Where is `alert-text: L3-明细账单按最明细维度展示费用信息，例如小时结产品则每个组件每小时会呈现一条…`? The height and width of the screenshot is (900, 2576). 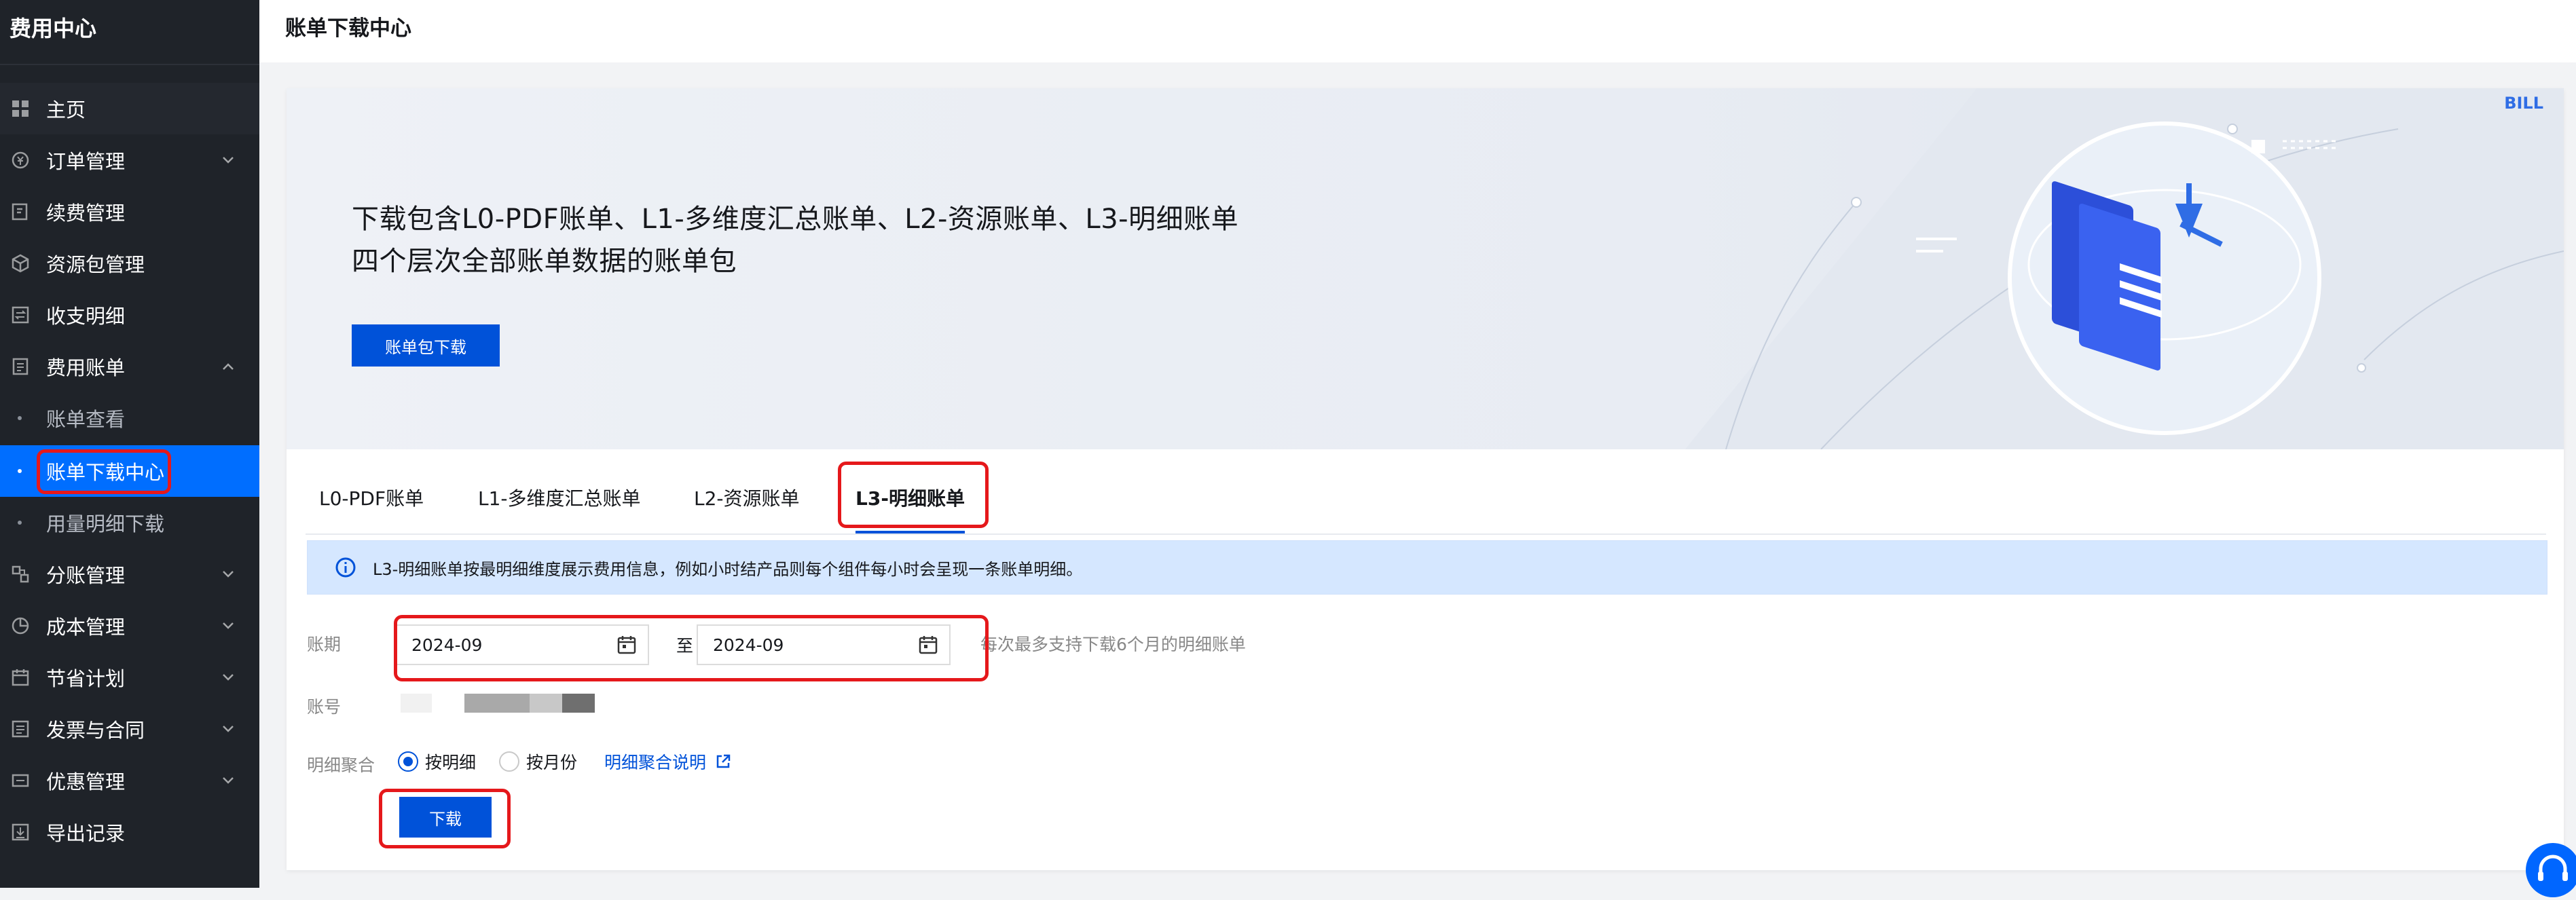 alert-text: L3-明细账单按最明细维度展示费用信息，例如小时结产品则每个组件每小时会呈现一条… is located at coordinates (728, 569).